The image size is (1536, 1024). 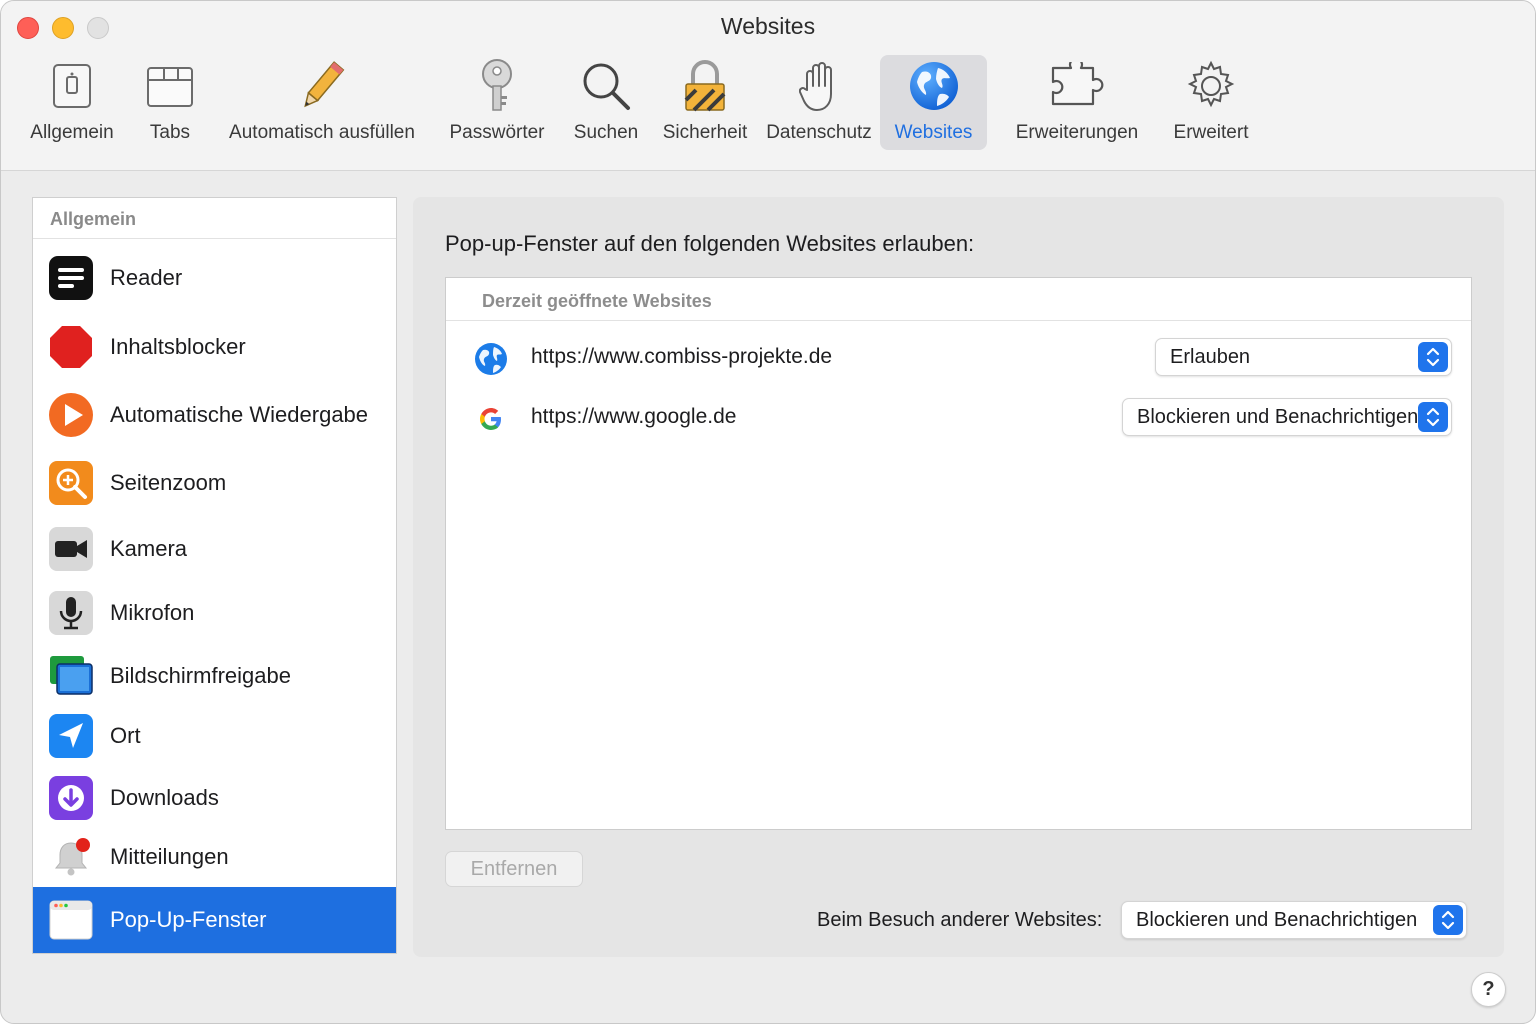 I want to click on sidebar-item-popup-windows: Pop-Up-Fenster, so click(x=214, y=920).